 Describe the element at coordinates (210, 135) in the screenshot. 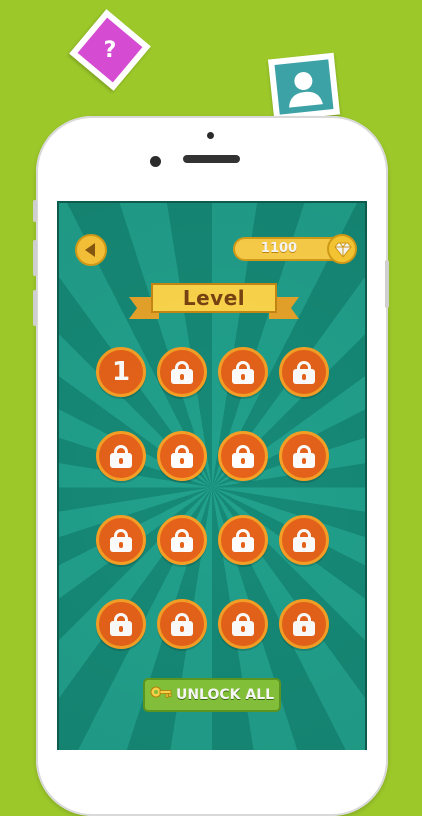

I see `phone-sensor` at that location.